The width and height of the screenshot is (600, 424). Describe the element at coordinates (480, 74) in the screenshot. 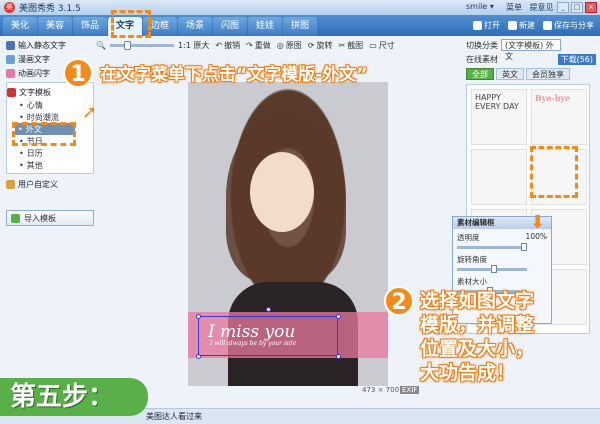

I see `tab-all: 全部` at that location.